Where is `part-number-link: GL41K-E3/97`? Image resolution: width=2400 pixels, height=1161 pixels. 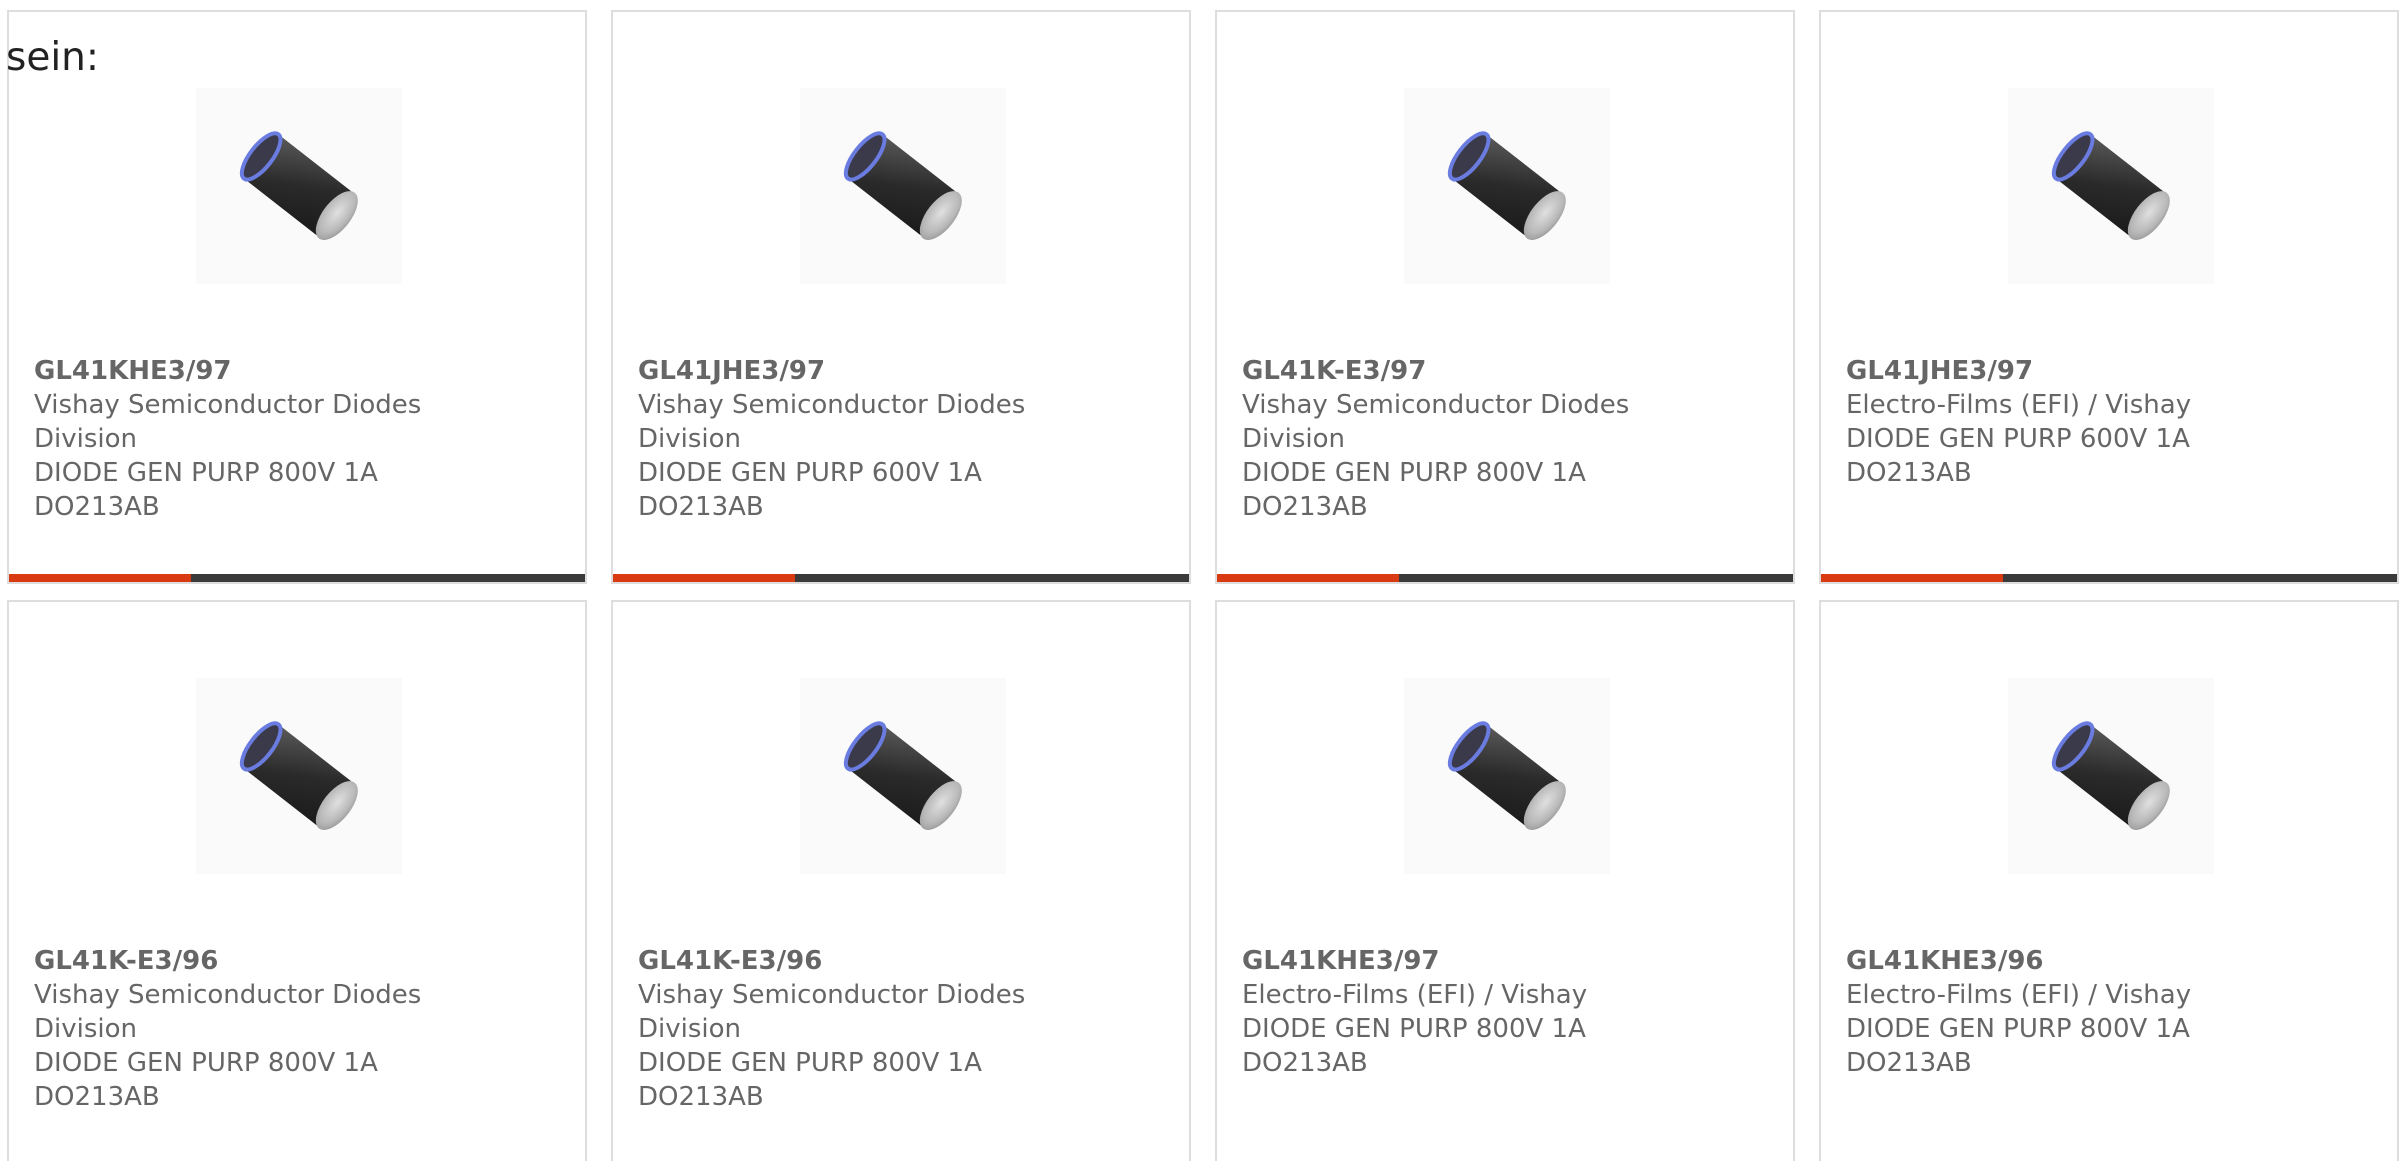
part-number-link: GL41K-E3/97 is located at coordinates (1452, 371).